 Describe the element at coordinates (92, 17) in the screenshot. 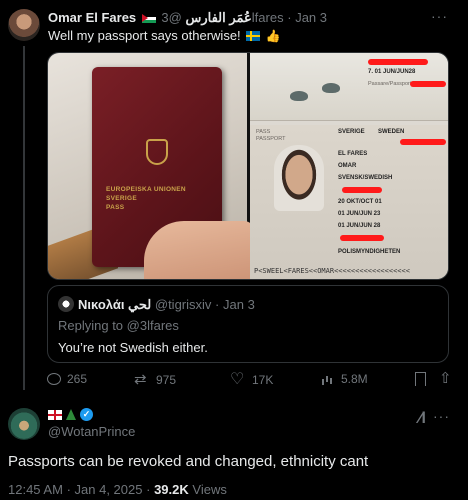

I see `author-display-name: Omar El Fares` at that location.